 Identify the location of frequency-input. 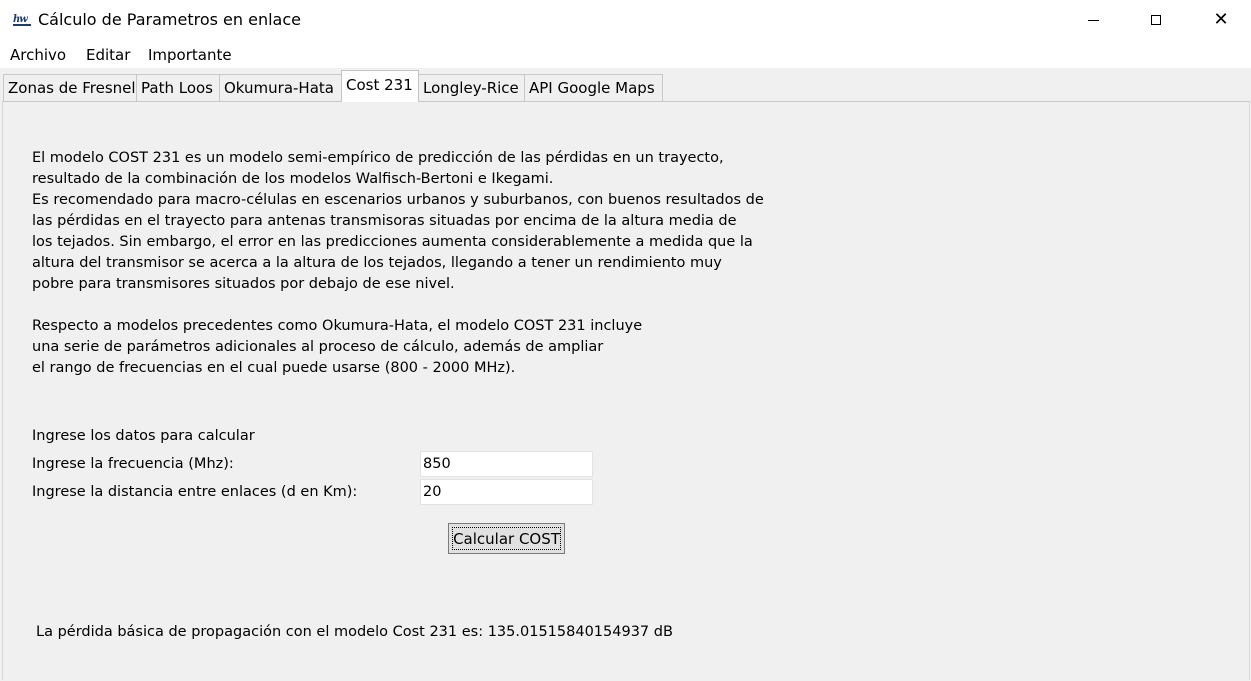
(506, 464).